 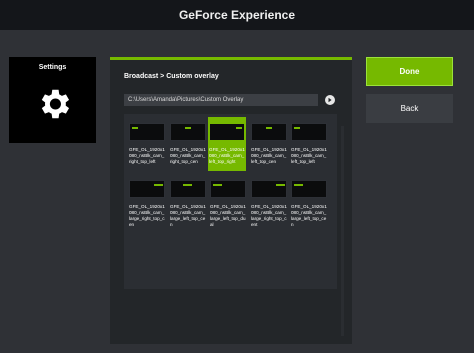 What do you see at coordinates (52, 67) in the screenshot?
I see `settings-label: Settings` at bounding box center [52, 67].